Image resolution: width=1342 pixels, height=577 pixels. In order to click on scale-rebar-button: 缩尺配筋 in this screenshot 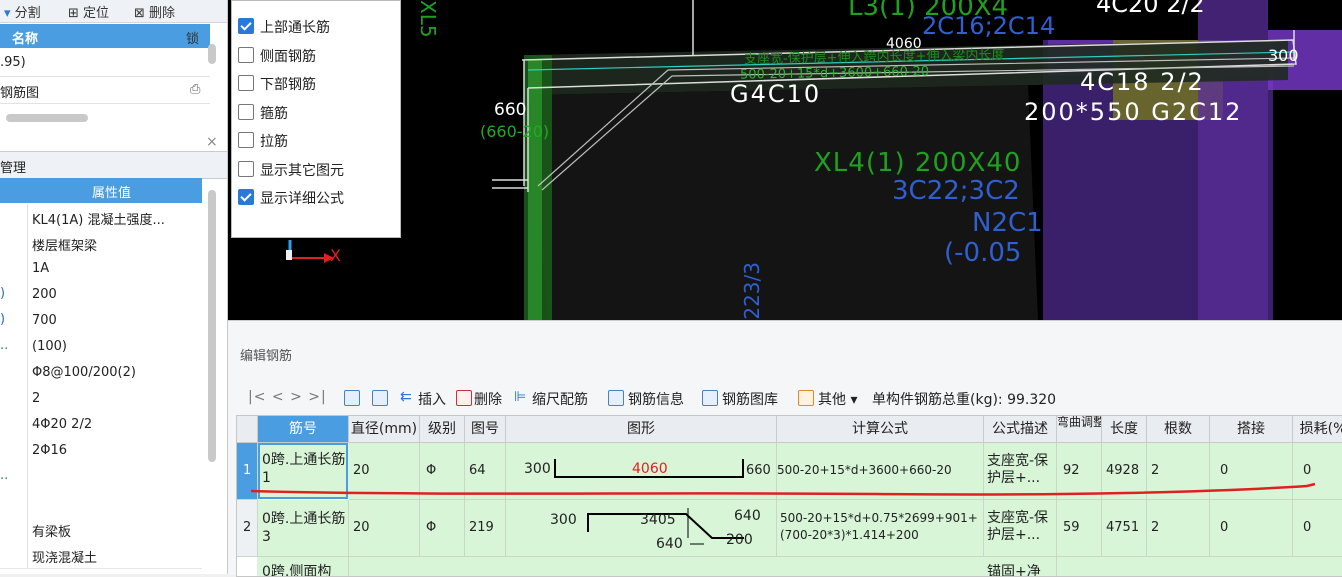, I will do `click(560, 399)`.